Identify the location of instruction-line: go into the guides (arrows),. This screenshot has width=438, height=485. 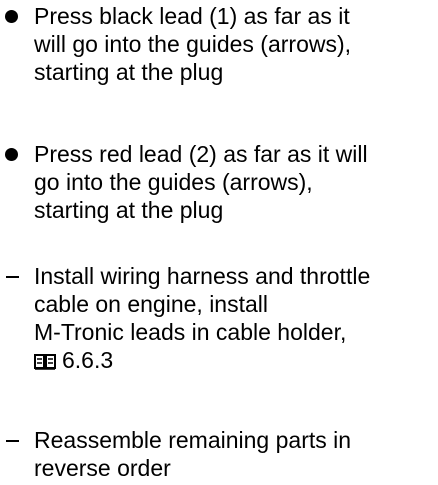
(173, 182).